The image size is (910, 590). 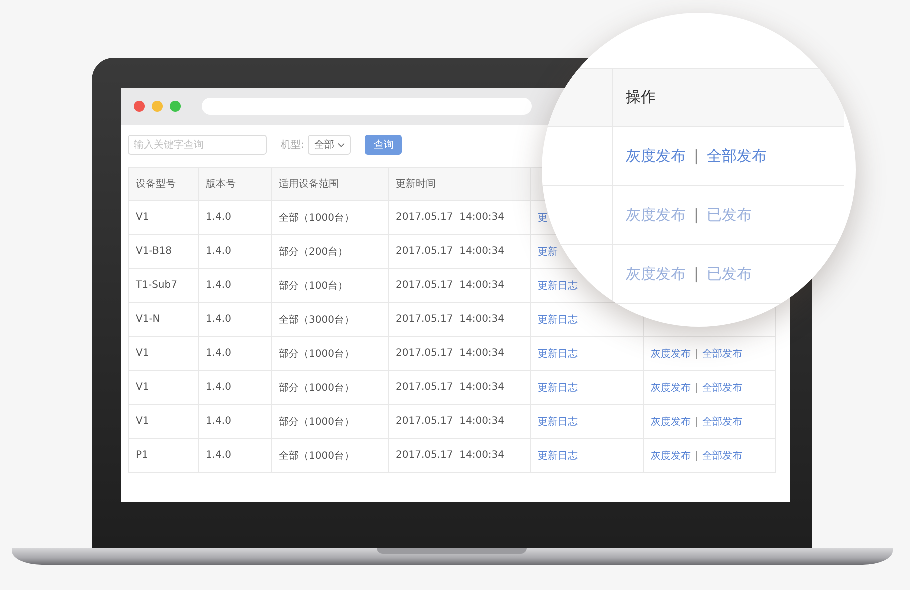 I want to click on model-select: 全部, so click(x=330, y=145).